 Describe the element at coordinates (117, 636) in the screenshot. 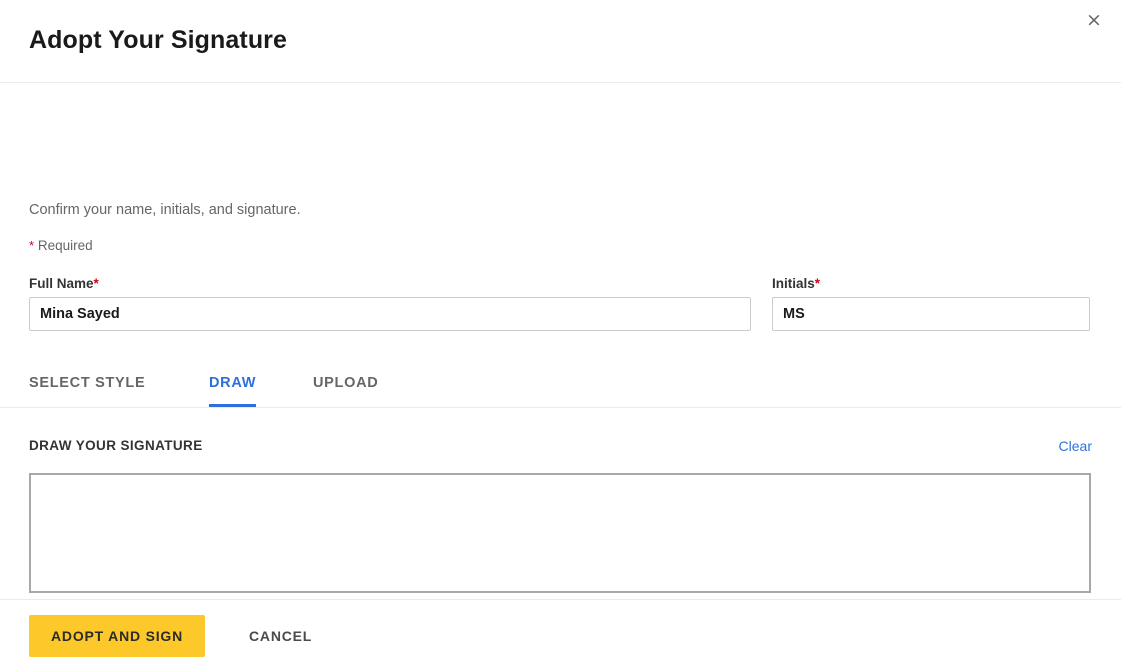

I see `adopt-and-sign-button: ADOPT AND SIGN` at that location.